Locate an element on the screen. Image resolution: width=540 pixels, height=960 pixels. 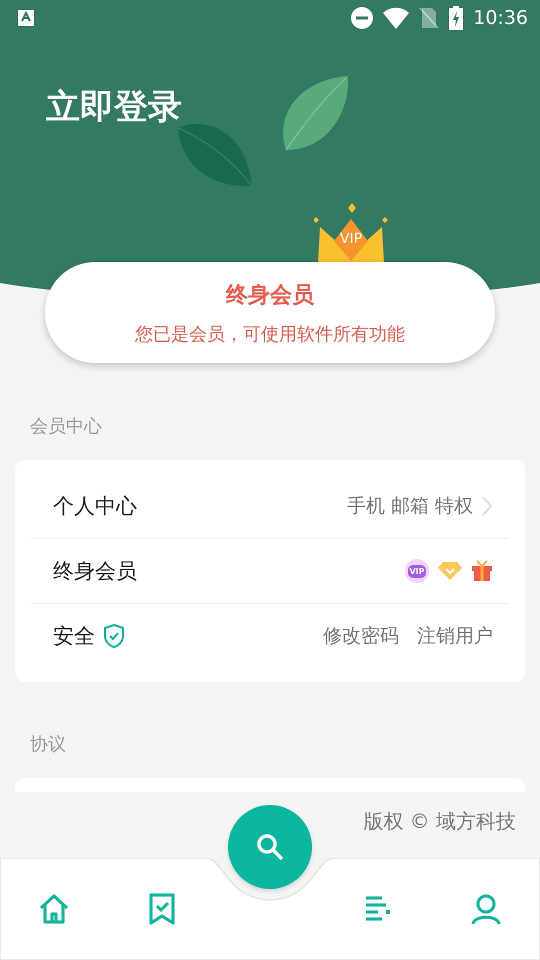
status-time: 10:36 is located at coordinates (500, 18).